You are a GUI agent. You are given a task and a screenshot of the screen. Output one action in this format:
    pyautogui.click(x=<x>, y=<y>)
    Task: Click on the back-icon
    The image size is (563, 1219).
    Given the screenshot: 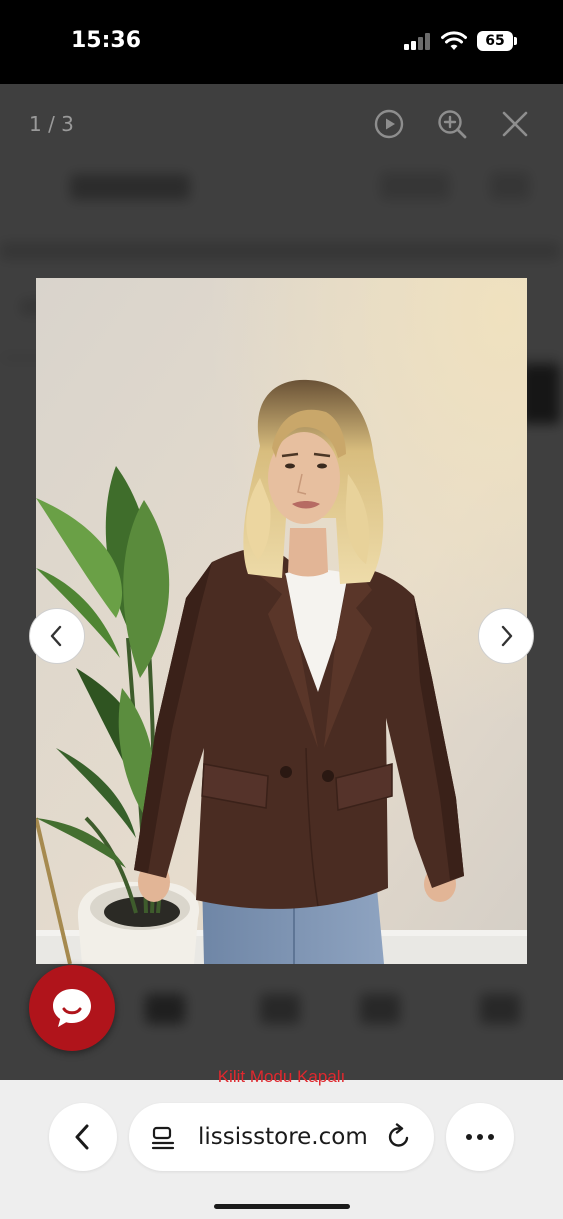 What is the action you would take?
    pyautogui.click(x=82, y=1137)
    